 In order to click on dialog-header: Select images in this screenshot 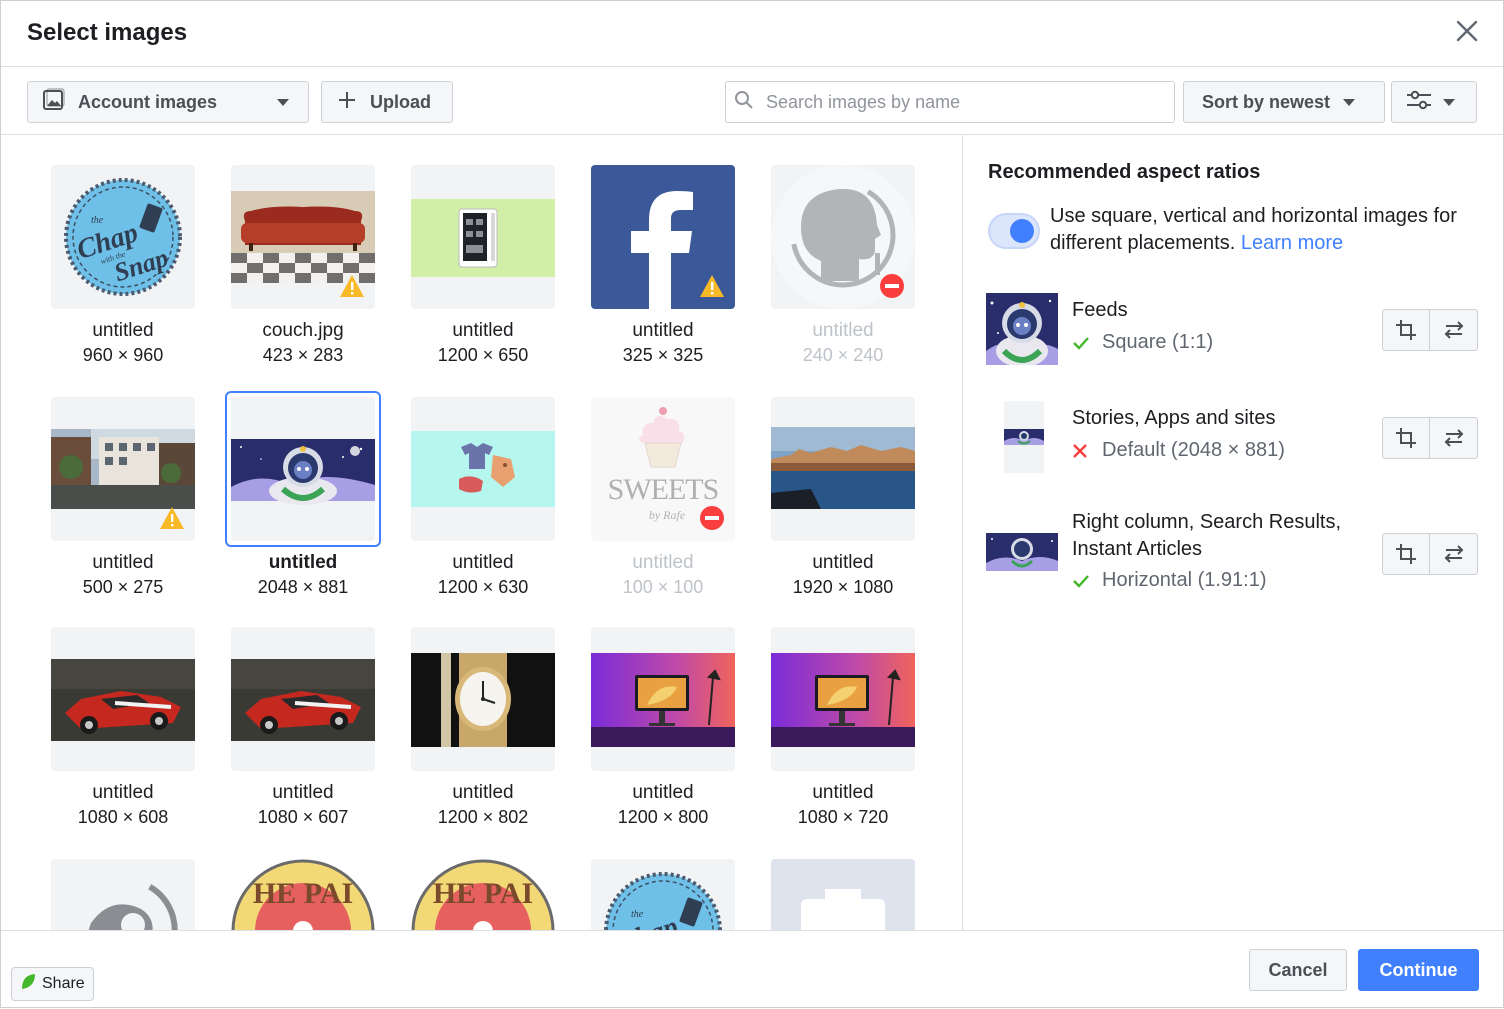, I will do `click(752, 34)`.